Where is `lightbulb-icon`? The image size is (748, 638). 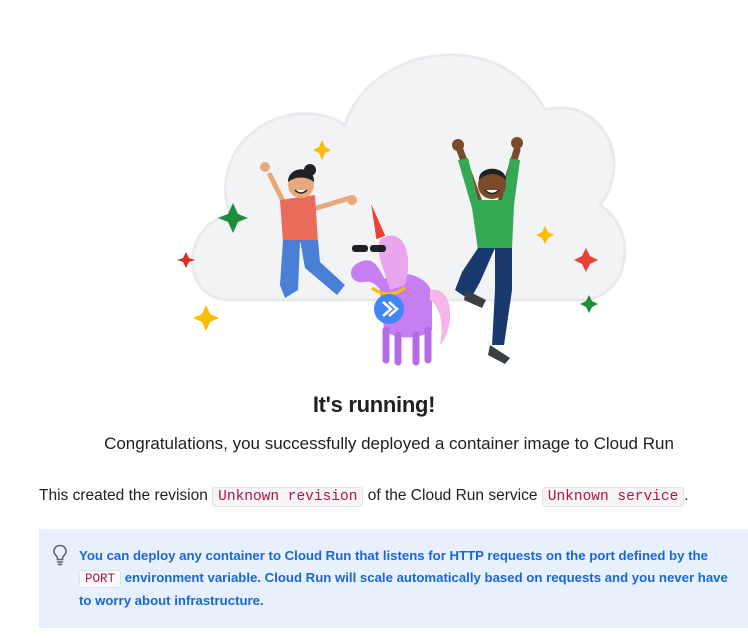
lightbulb-icon is located at coordinates (60, 555).